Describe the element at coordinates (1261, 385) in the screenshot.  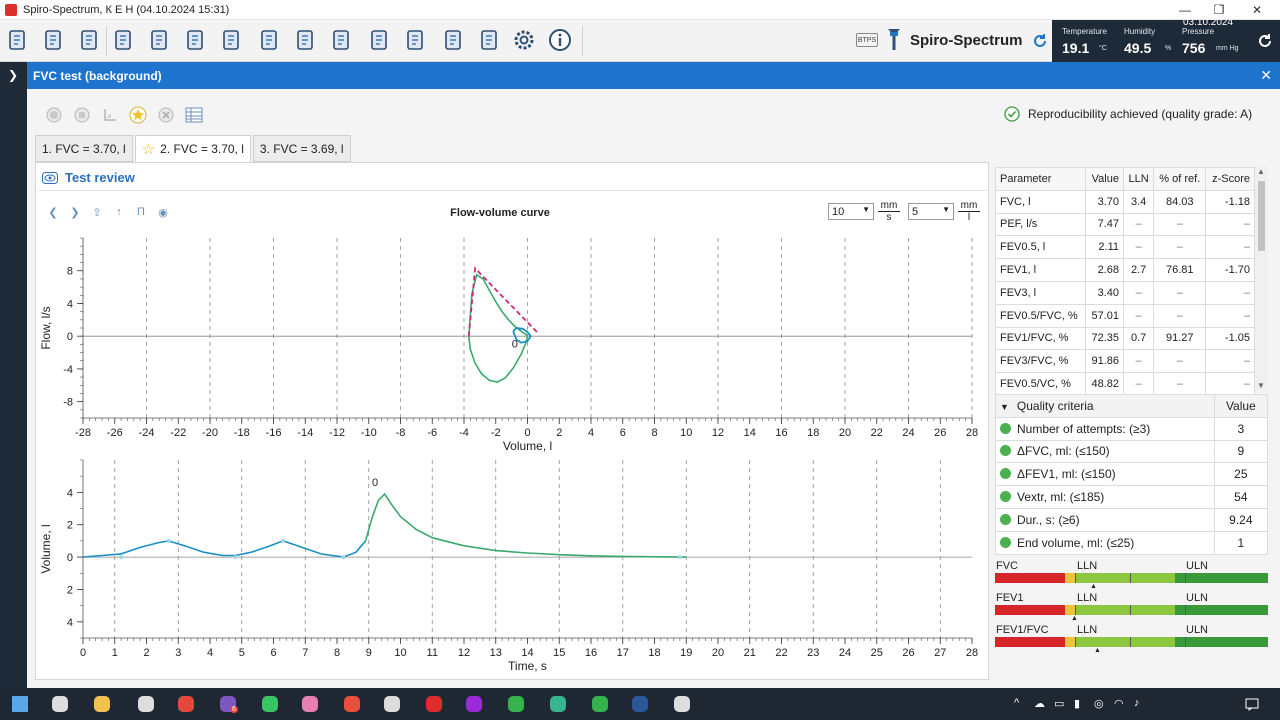
I see `scroll-down-icon: ▼` at that location.